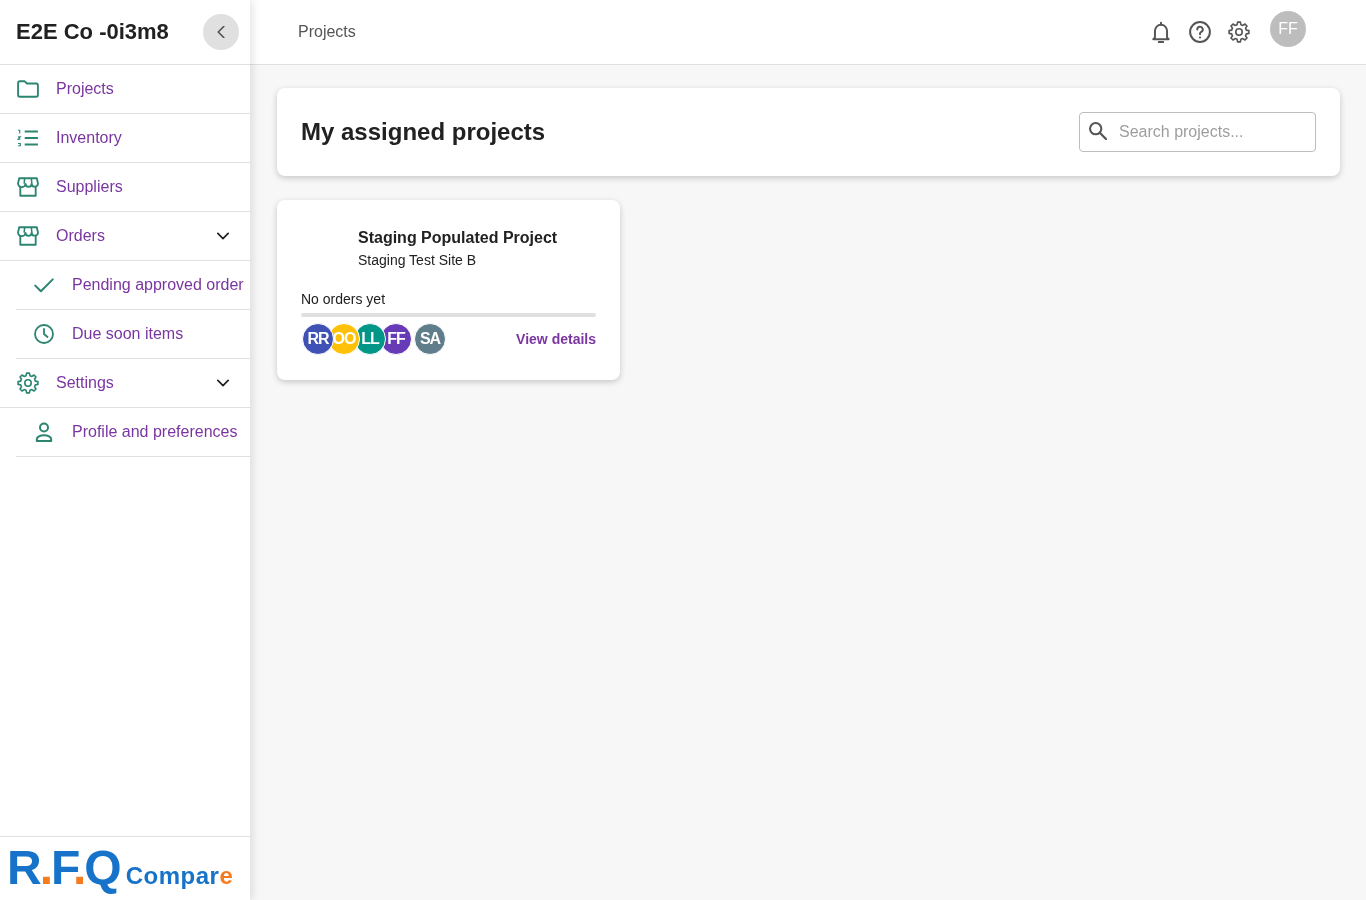  I want to click on project-site: Staging Test Site B, so click(418, 260).